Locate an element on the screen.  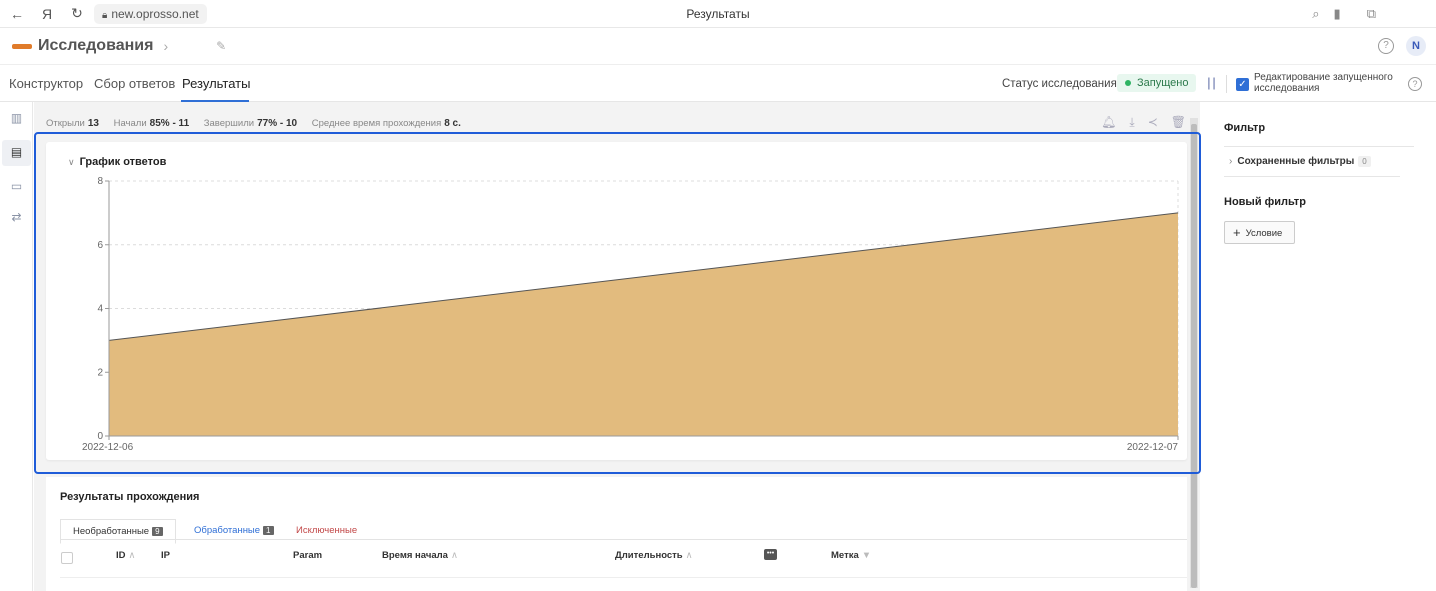
y-tick-label: 6 is located at coordinates (100, 245).